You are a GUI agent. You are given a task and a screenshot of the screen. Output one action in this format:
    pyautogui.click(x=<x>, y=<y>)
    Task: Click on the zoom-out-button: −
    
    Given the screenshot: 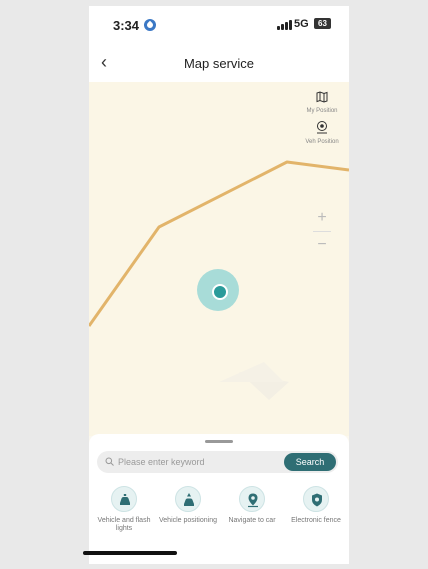 What is the action you would take?
    pyautogui.click(x=322, y=244)
    